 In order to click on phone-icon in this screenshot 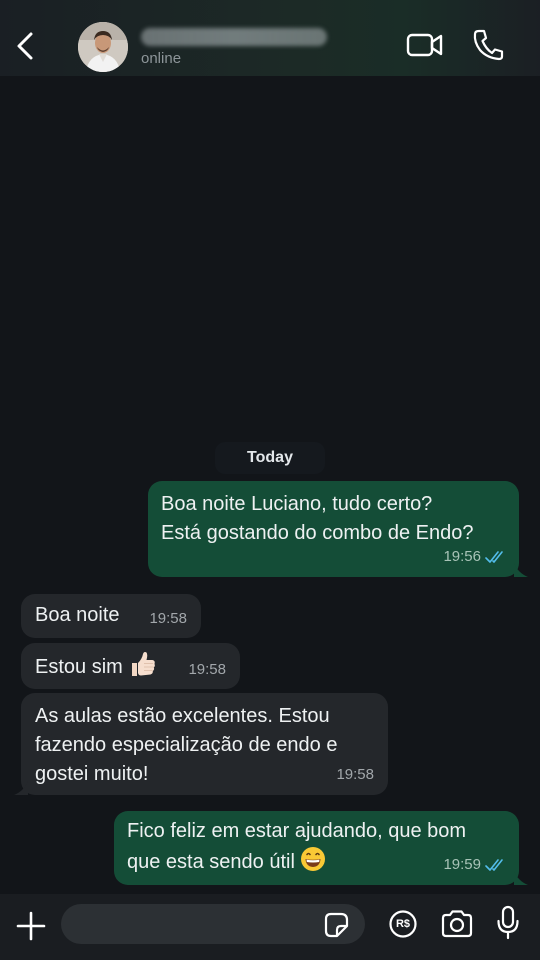, I will do `click(488, 45)`.